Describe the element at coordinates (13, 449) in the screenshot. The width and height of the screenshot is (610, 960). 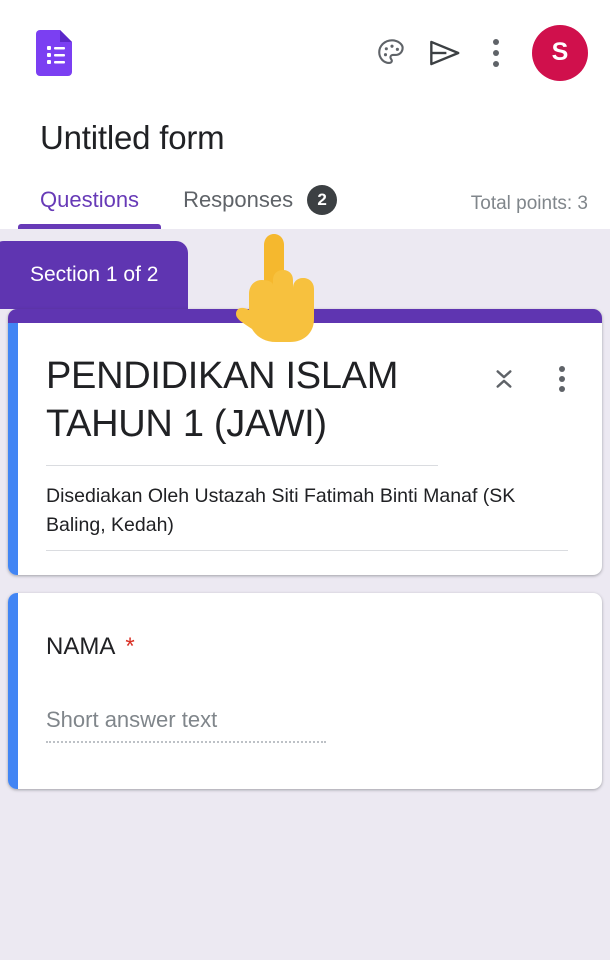
I see `card-accent-bar` at that location.